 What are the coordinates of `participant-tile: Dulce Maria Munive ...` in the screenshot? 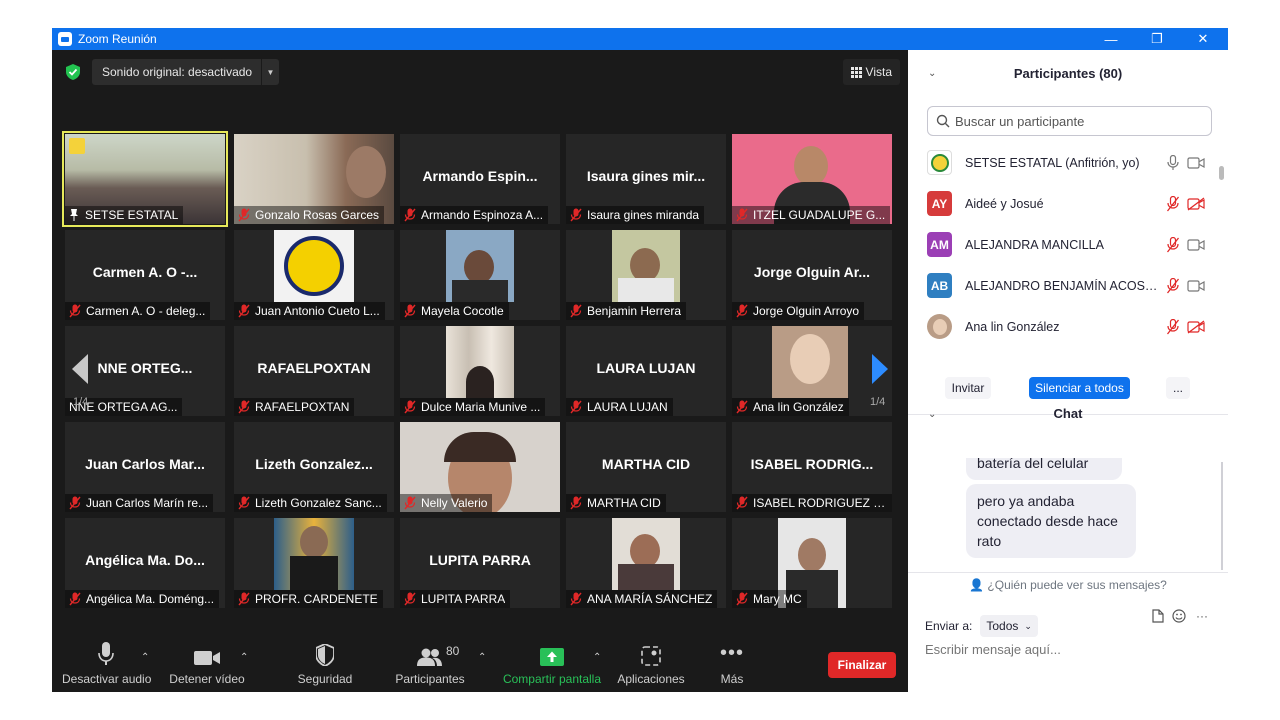 It's located at (480, 371).